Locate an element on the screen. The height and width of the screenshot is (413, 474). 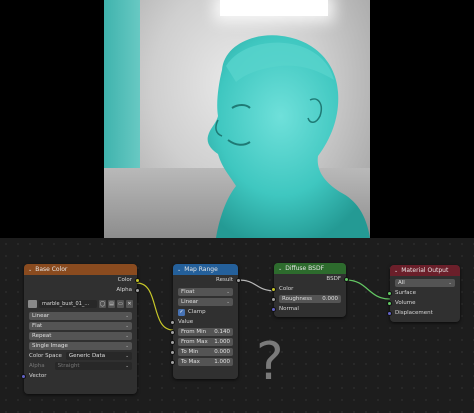
output-bsdf-row: BSDF is located at coordinates (311, 279).